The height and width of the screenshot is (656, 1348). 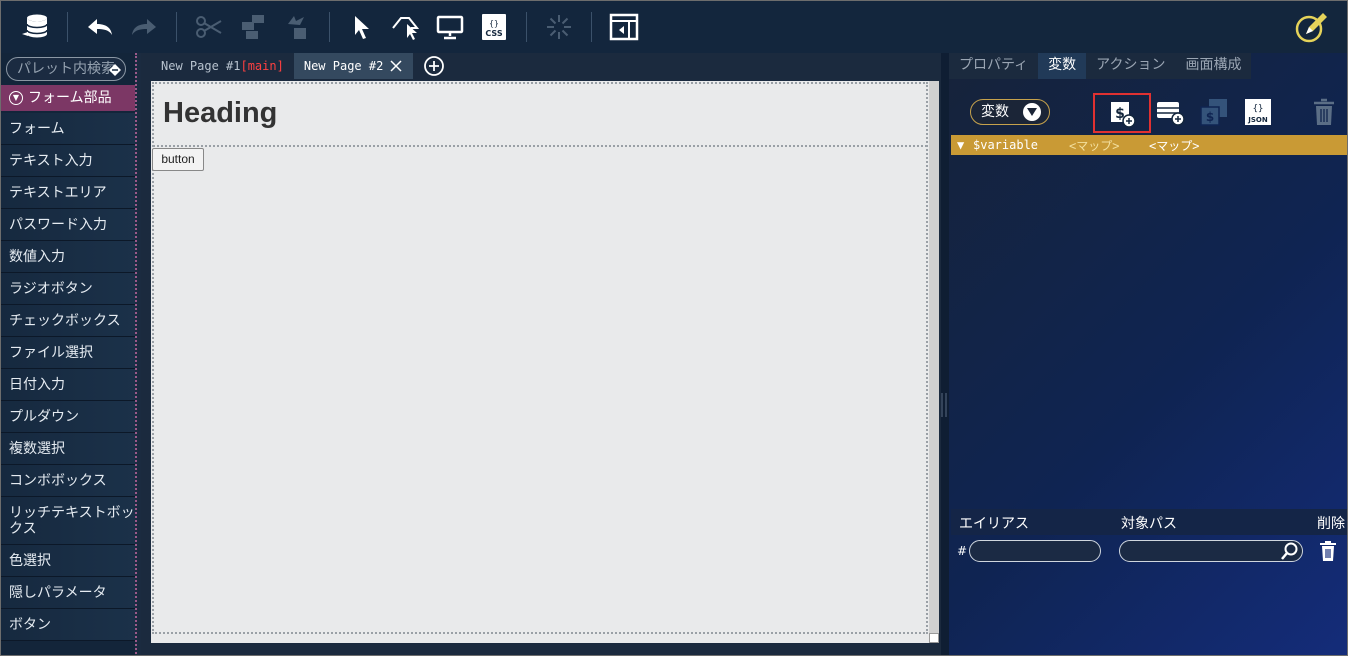 I want to click on css-icon: {} CSS, so click(x=494, y=27).